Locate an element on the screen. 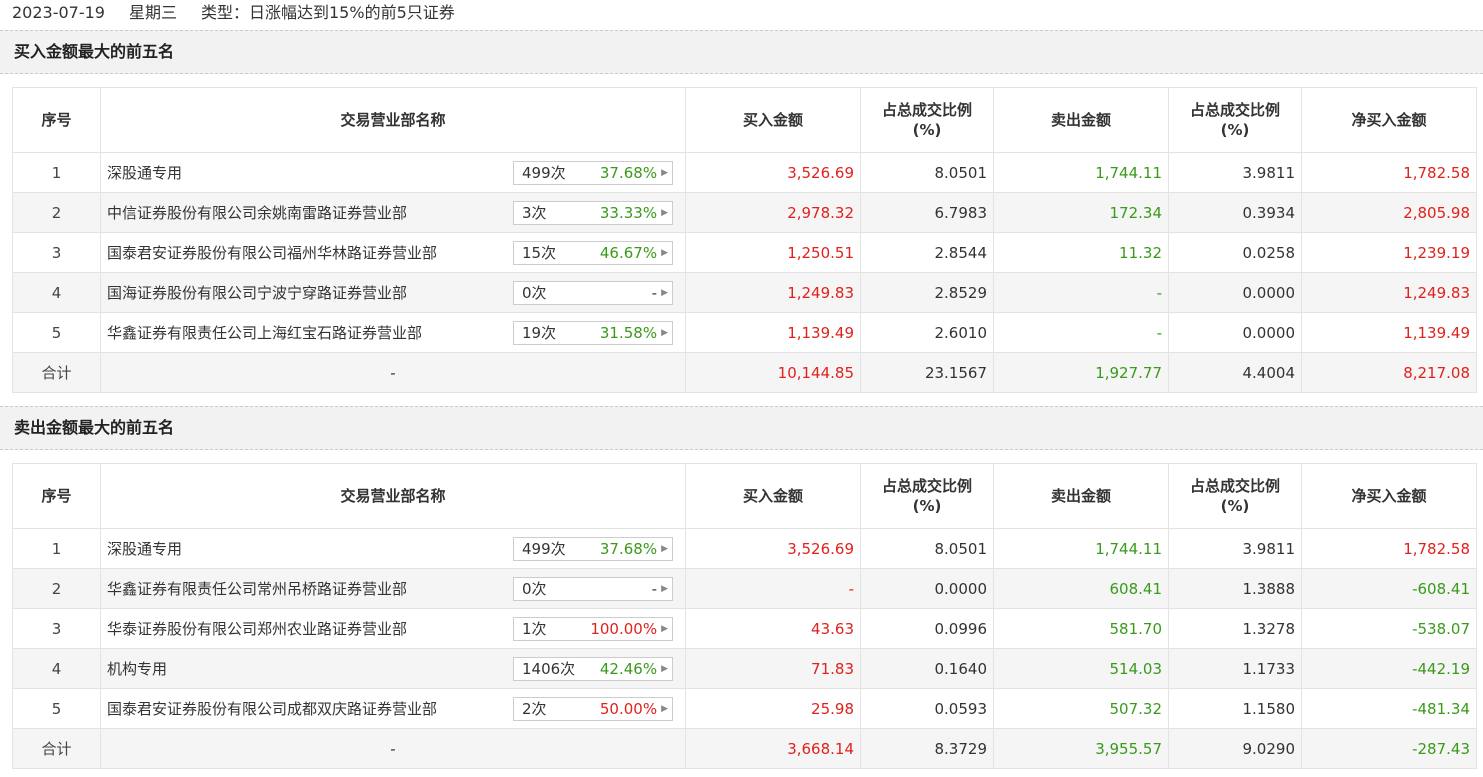 This screenshot has width=1483, height=777. sell-ratio: 0.0258 is located at coordinates (1235, 252).